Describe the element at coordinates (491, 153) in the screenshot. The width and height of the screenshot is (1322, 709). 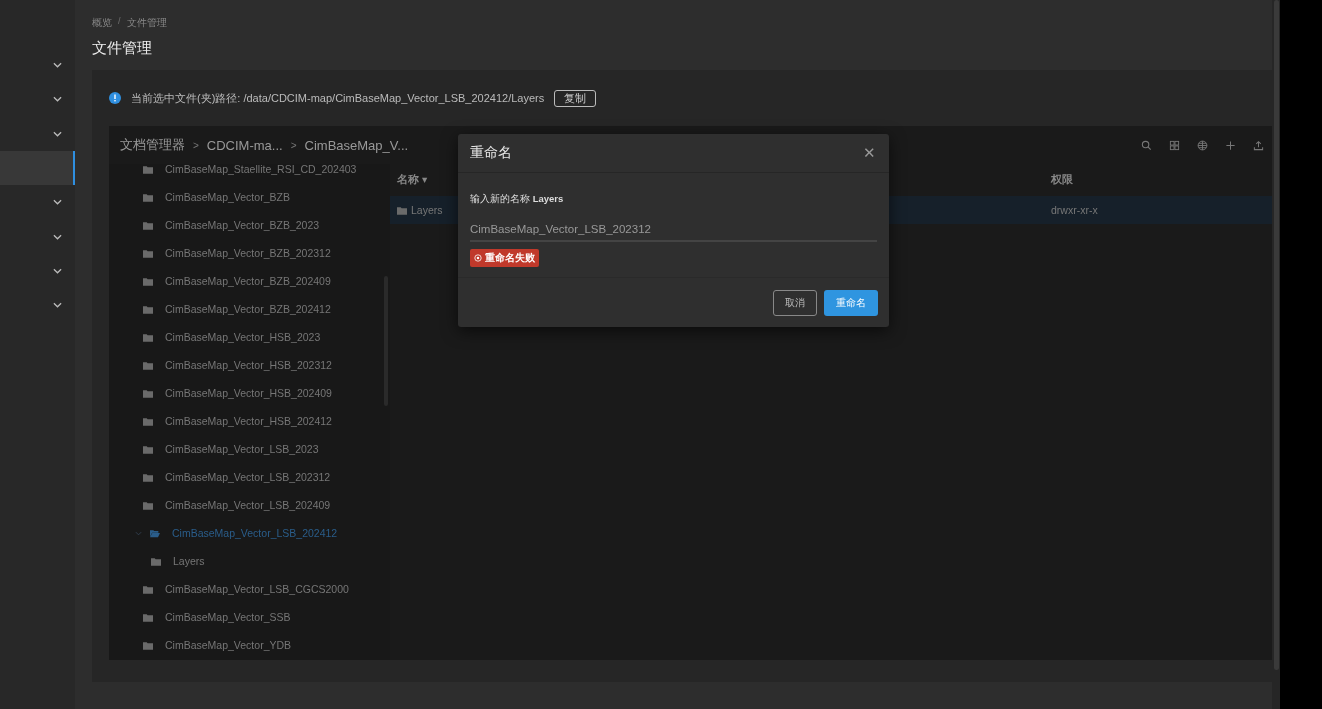
I see `dialog-title: 重命名` at that location.